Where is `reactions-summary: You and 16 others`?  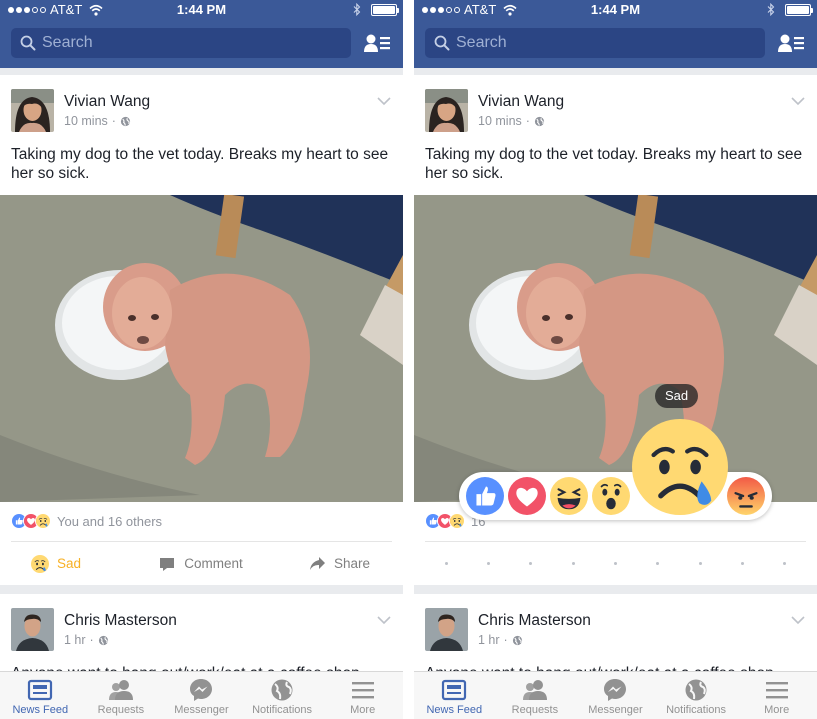
reactions-summary: You and 16 others is located at coordinates (86, 521).